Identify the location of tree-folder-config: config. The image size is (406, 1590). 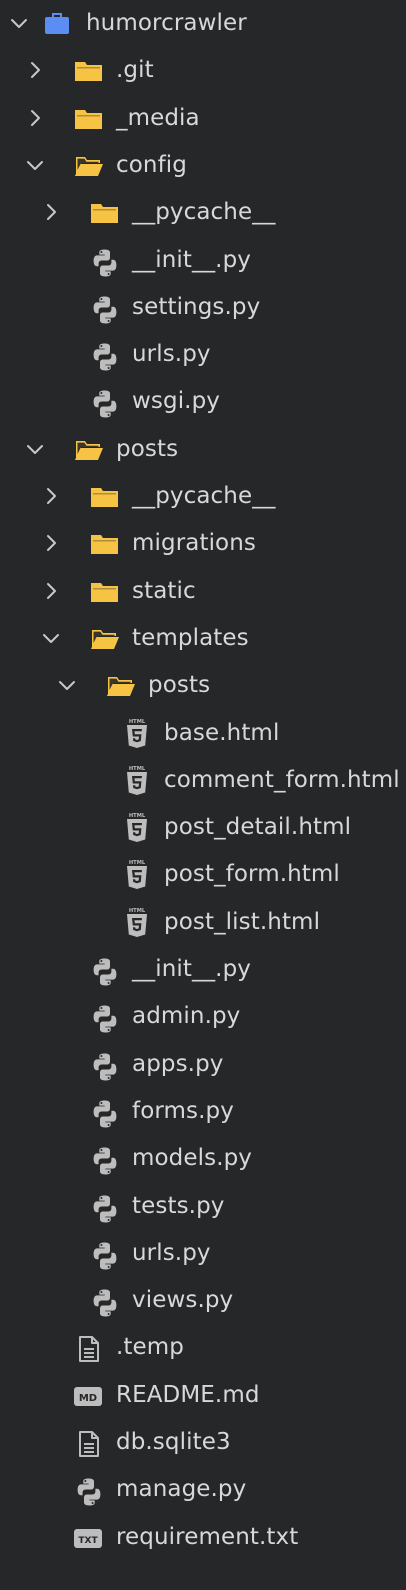
(203, 165).